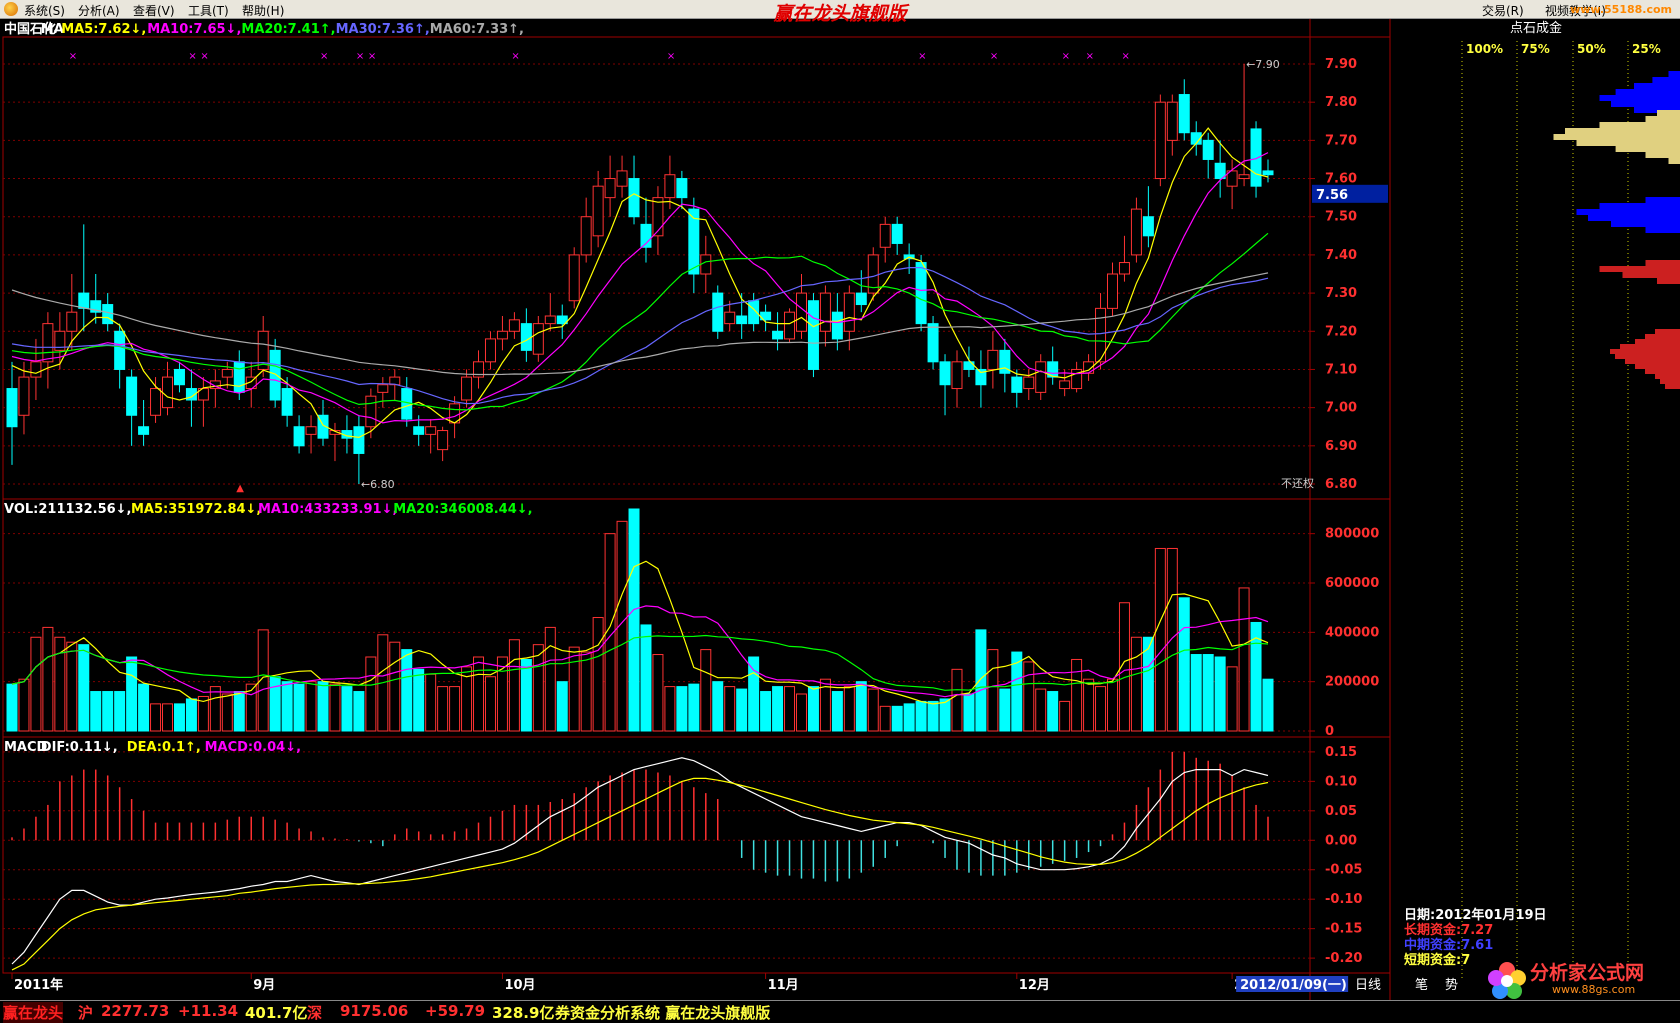 This screenshot has height=1023, width=1680. Describe the element at coordinates (1341, 484) in the screenshot. I see `price-tick-label: 6.80` at that location.